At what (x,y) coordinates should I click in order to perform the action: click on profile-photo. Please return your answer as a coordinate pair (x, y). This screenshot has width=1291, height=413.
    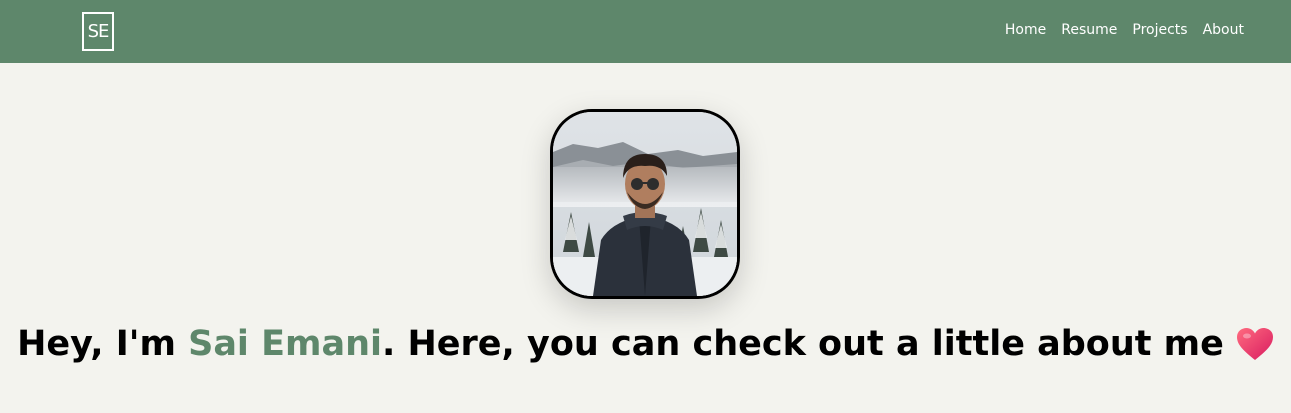
    Looking at the image, I should click on (645, 204).